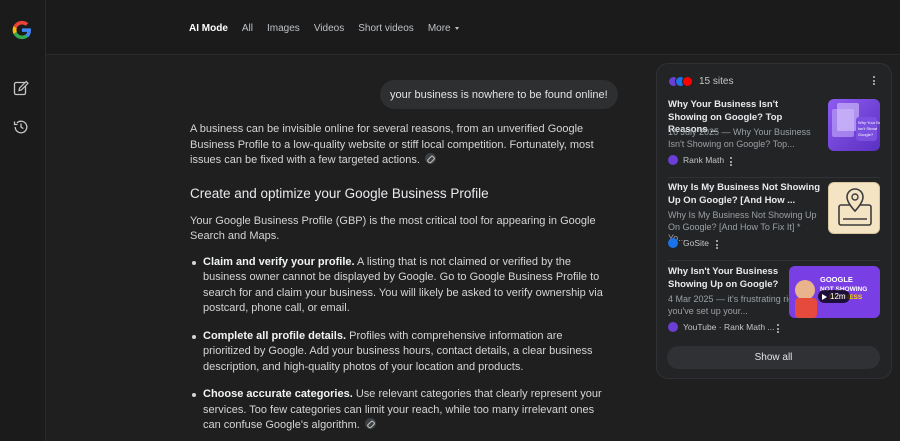 Image resolution: width=900 pixels, height=441 pixels. What do you see at coordinates (874, 81) in the screenshot?
I see `more-options-icon` at bounding box center [874, 81].